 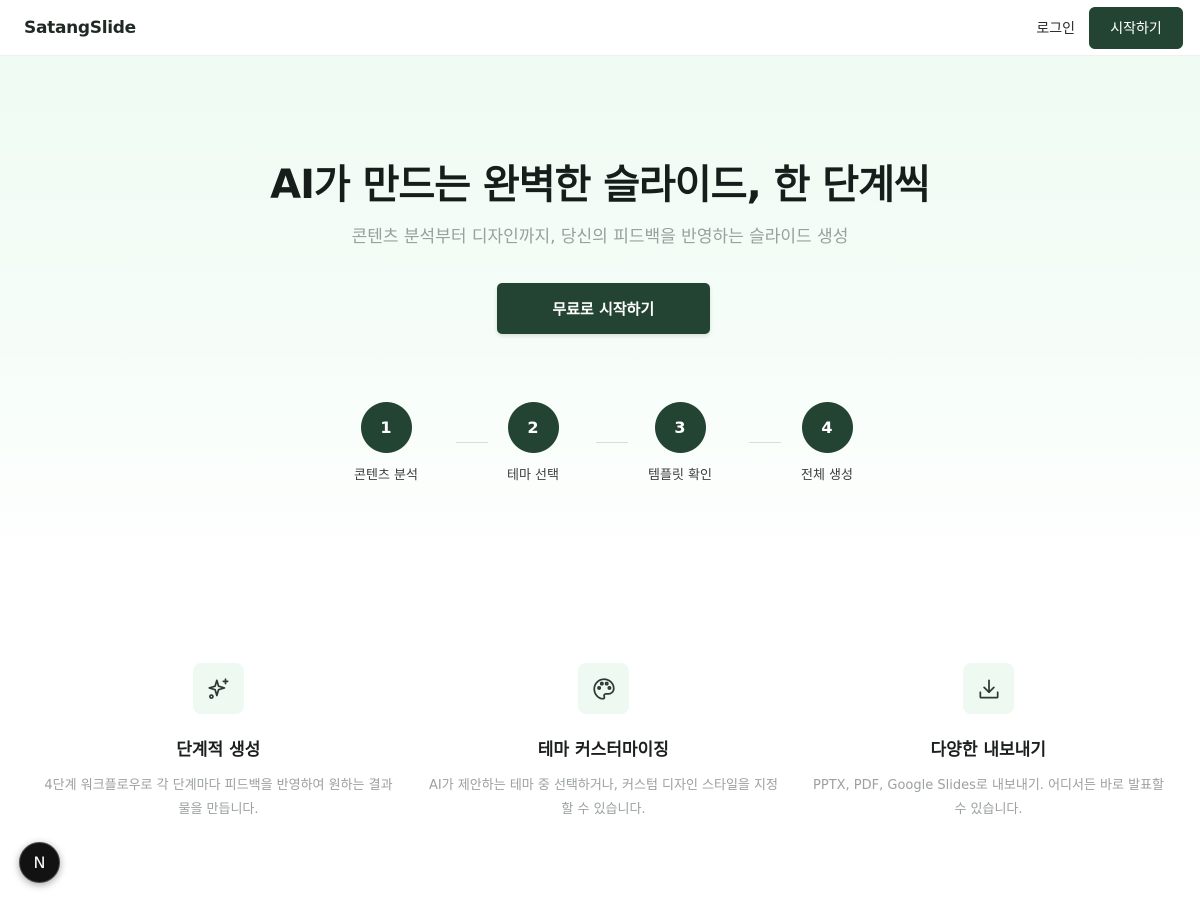 What do you see at coordinates (600, 185) in the screenshot?
I see `hero-title: AI가 만드는 완벽한 슬라이드, 한 단계씩` at bounding box center [600, 185].